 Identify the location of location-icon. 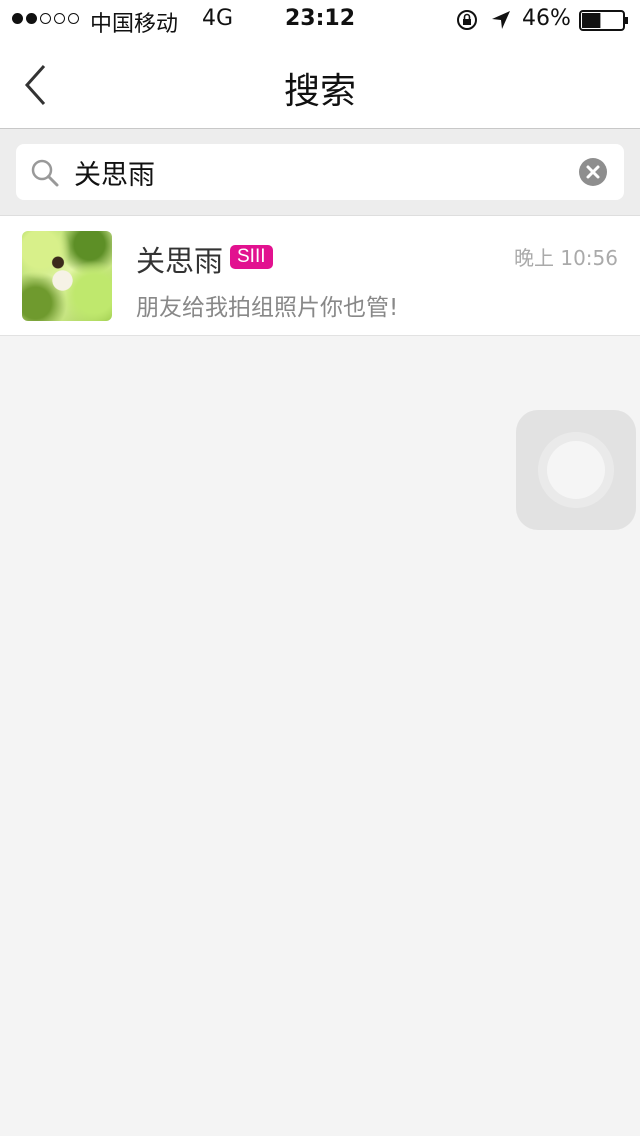
(501, 20).